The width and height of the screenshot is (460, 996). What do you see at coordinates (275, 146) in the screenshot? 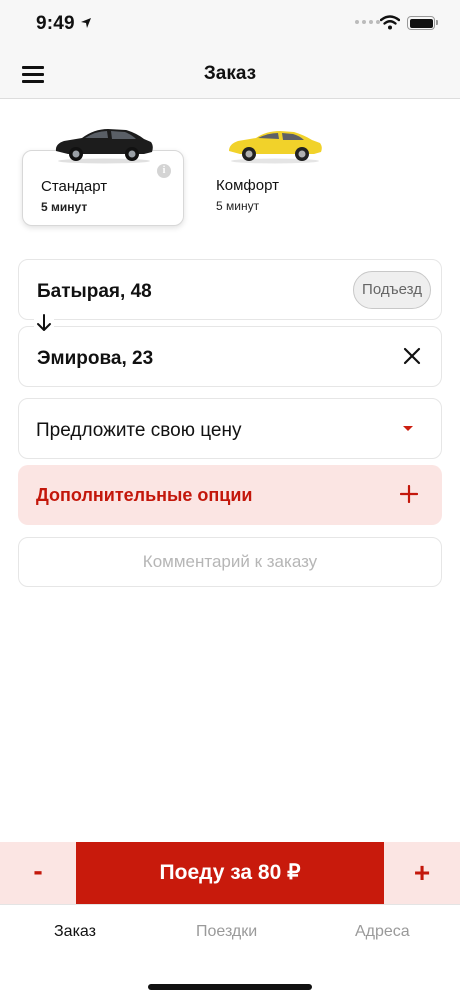
I see `car-comfort-icon` at bounding box center [275, 146].